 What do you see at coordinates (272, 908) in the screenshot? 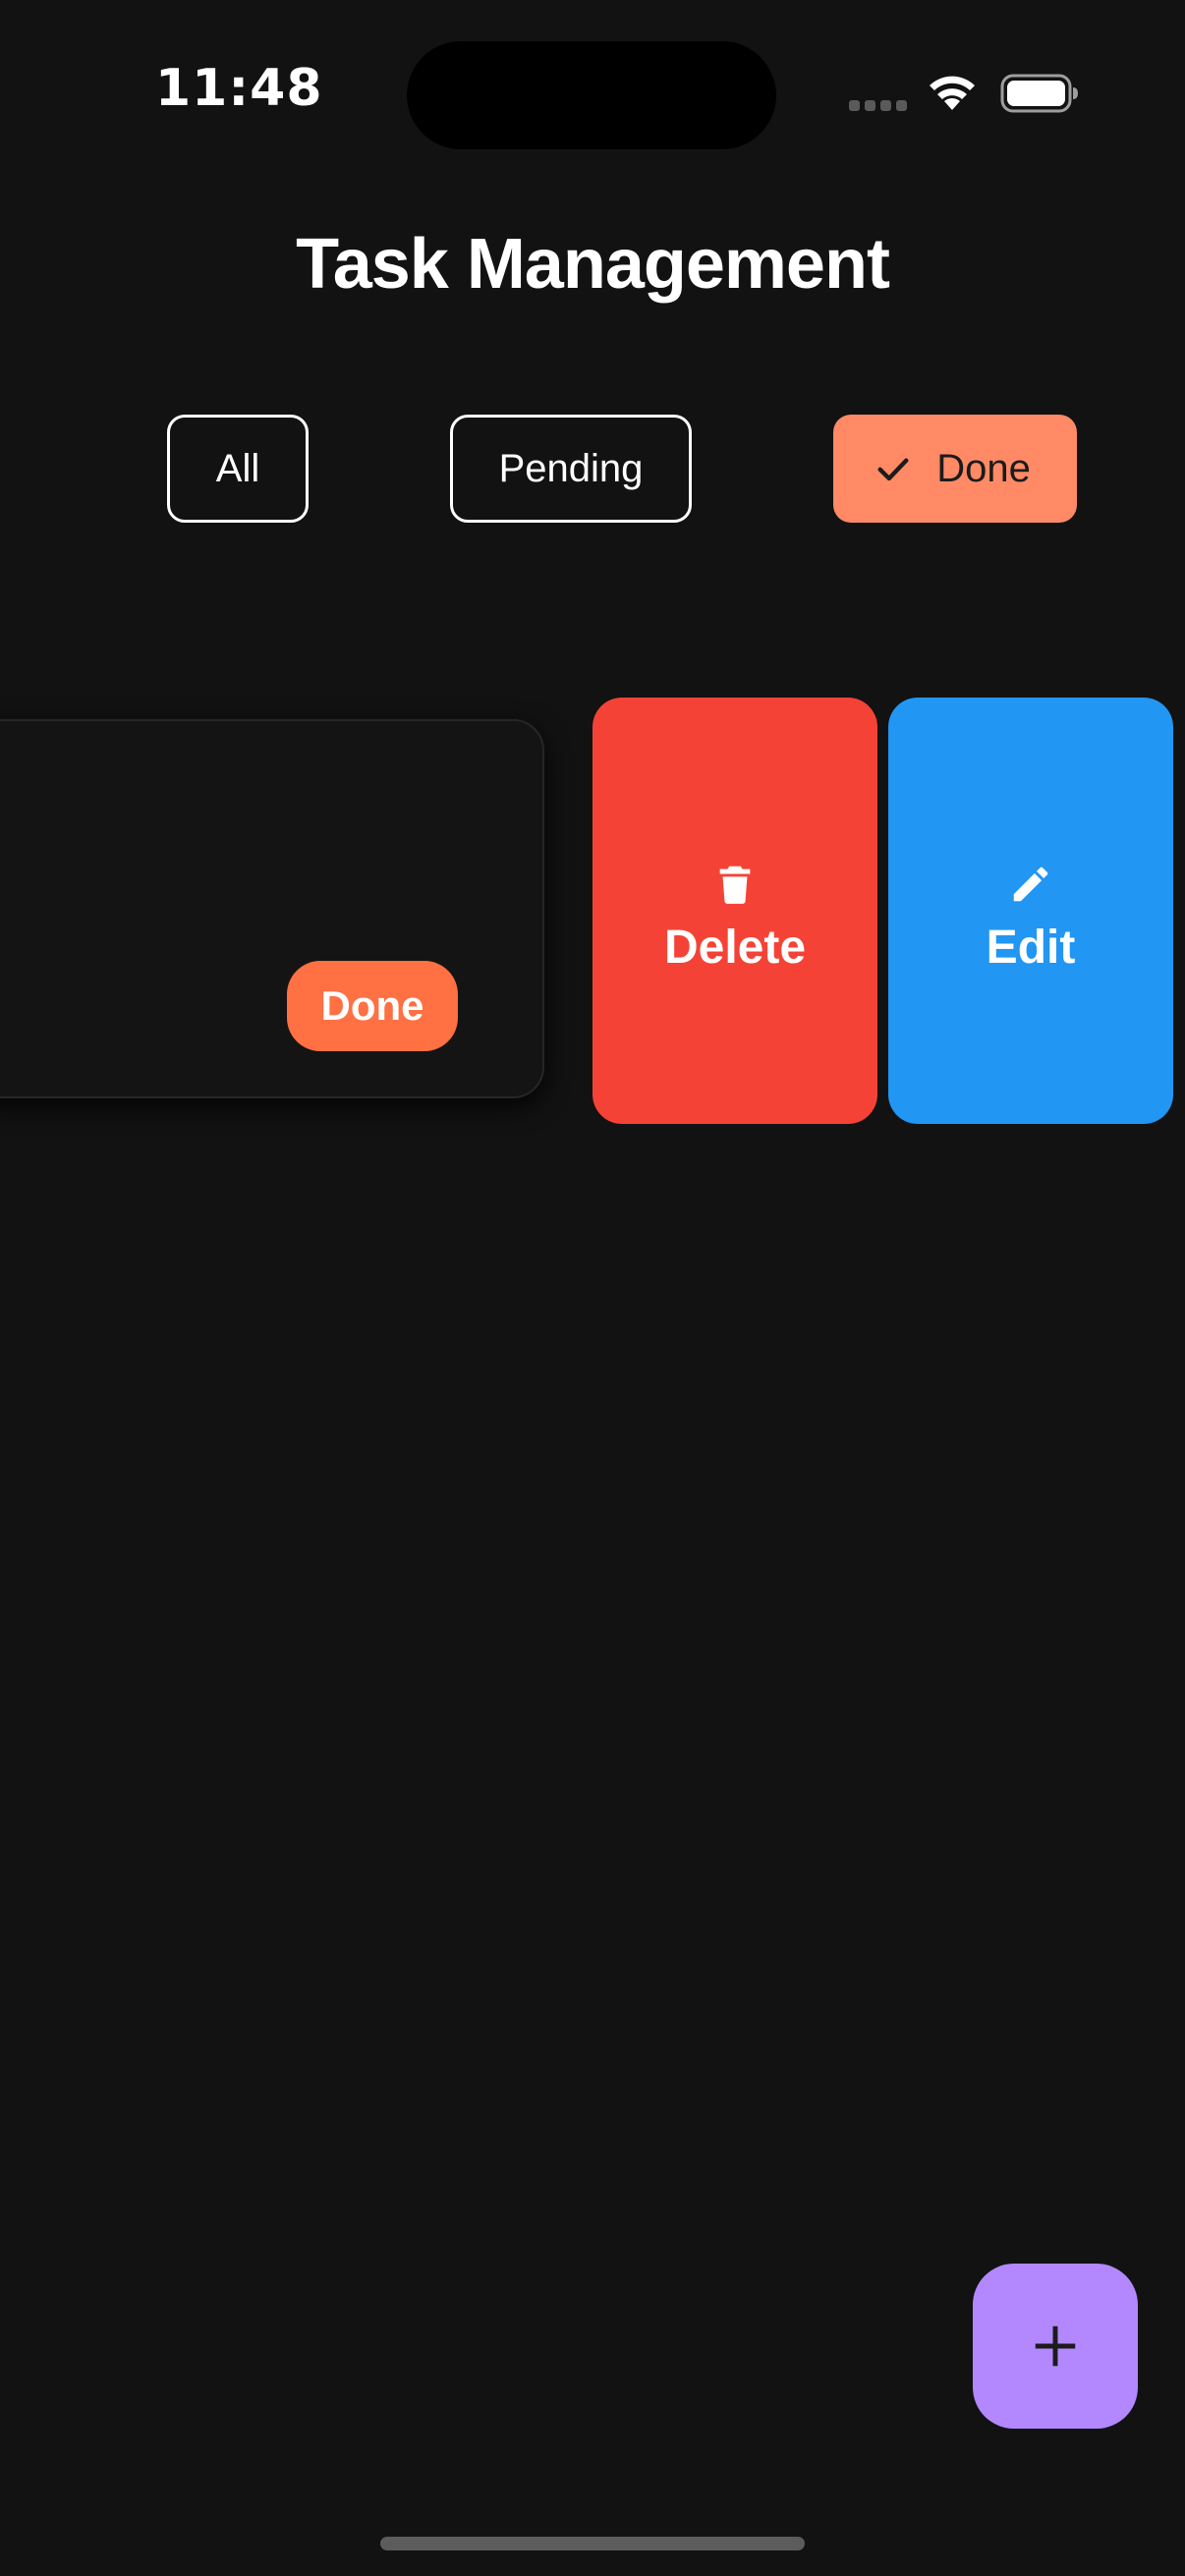
I see `task-card: Done` at bounding box center [272, 908].